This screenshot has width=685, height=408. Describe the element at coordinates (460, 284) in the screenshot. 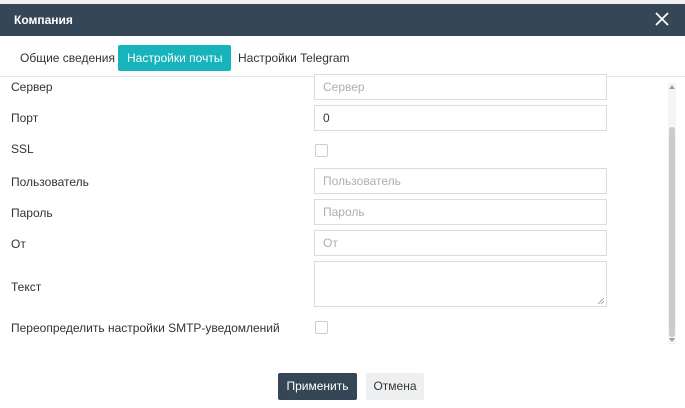

I see `text-textarea` at that location.